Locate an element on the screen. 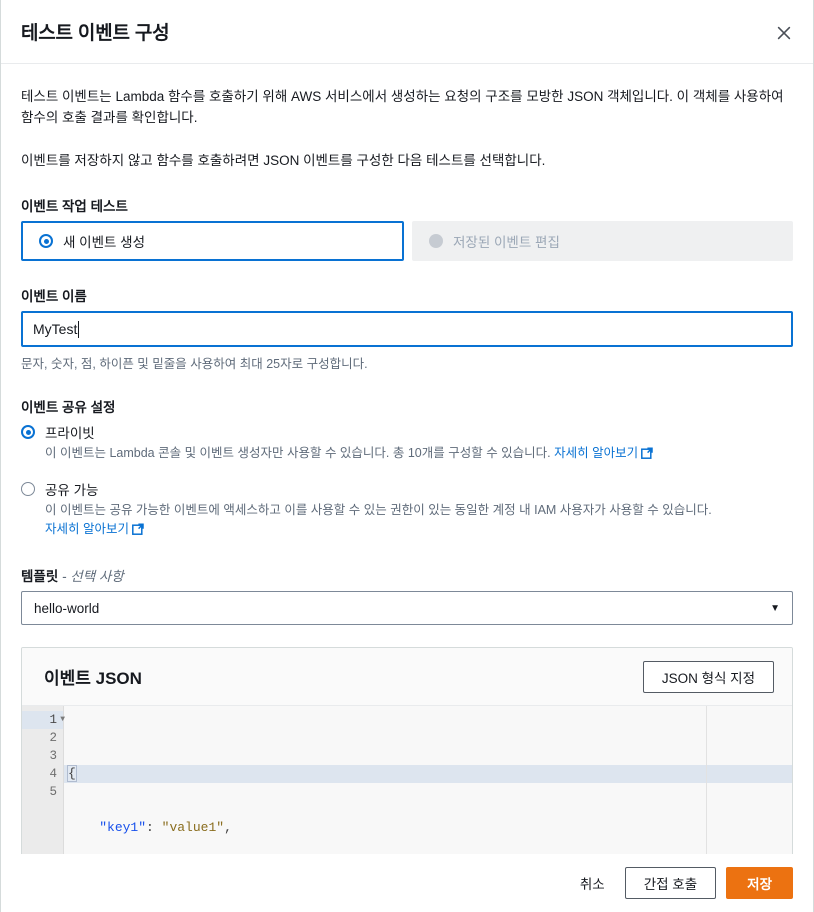 The image size is (814, 912). sharing-settings-label: 이벤트 공유 설정 is located at coordinates (68, 407).